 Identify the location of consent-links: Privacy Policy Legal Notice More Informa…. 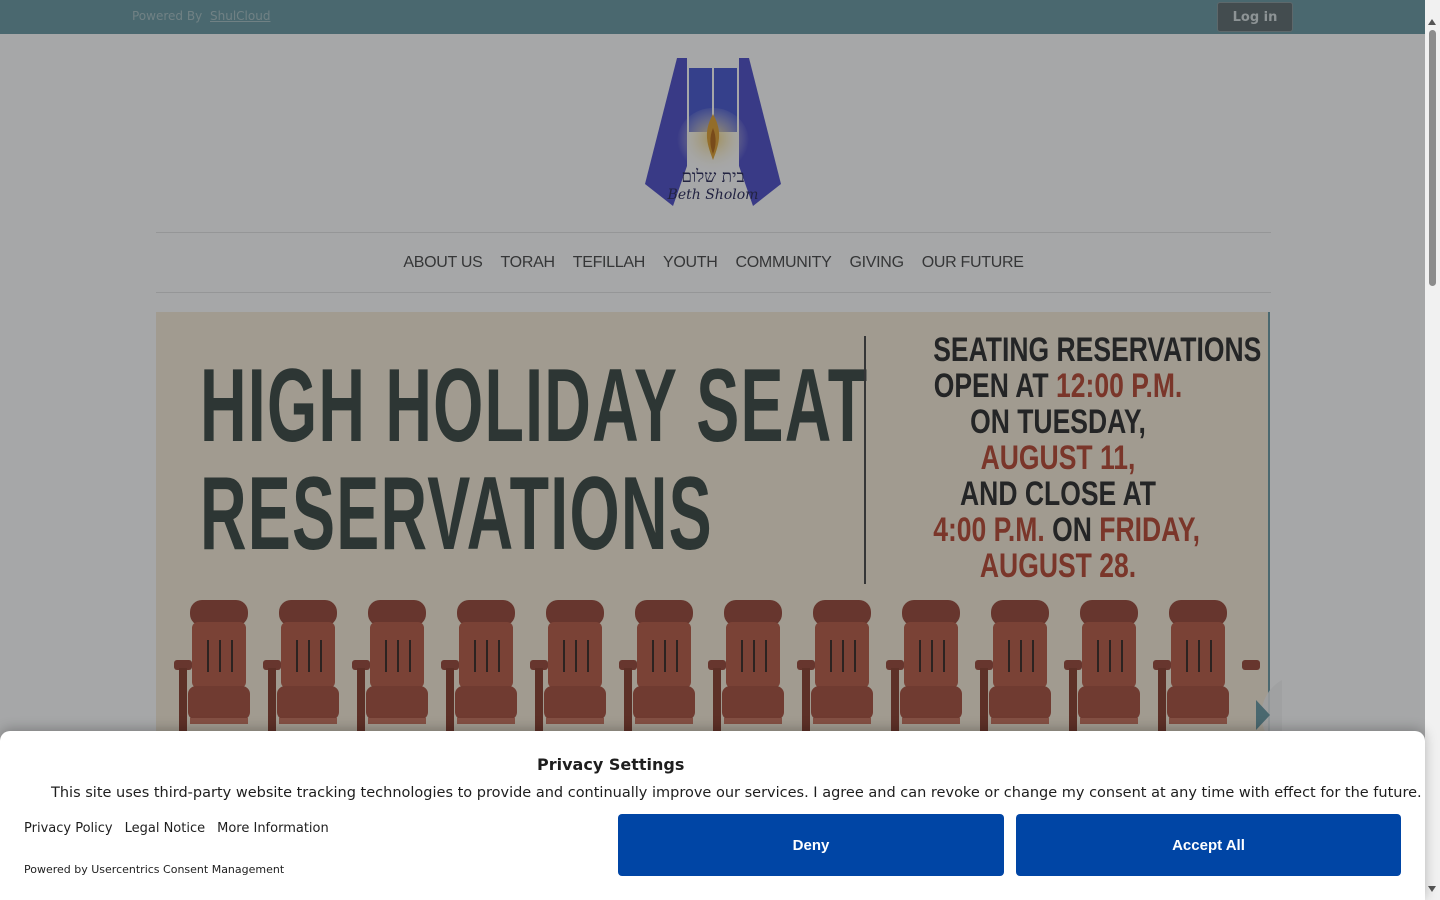
(176, 828).